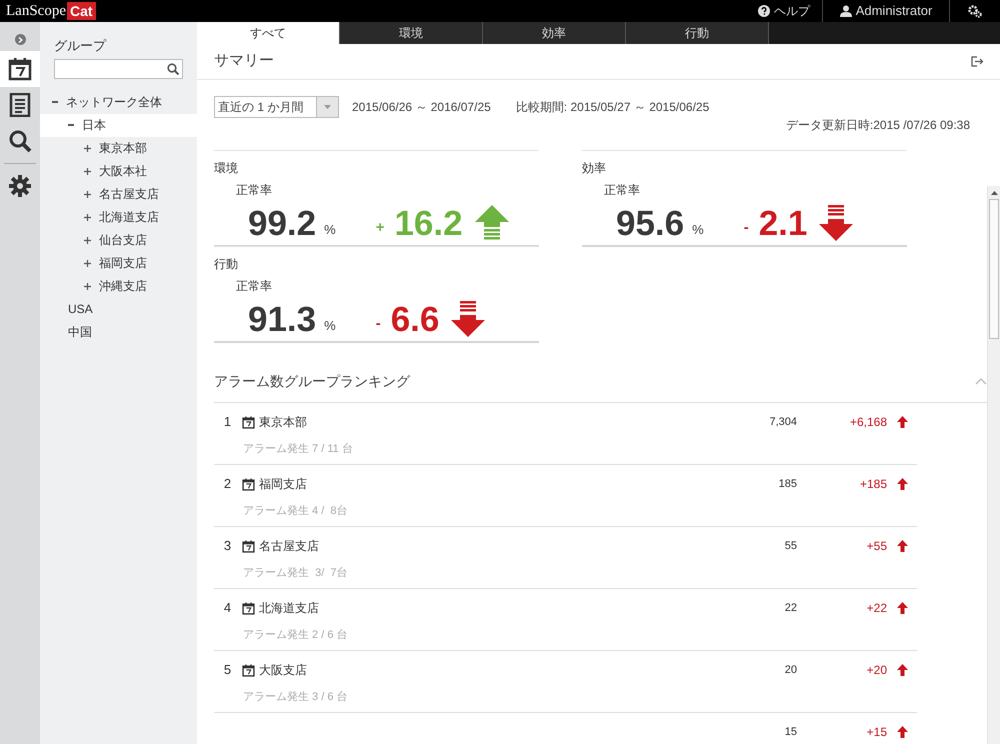  Describe the element at coordinates (846, 11) in the screenshot. I see `user-icon` at that location.